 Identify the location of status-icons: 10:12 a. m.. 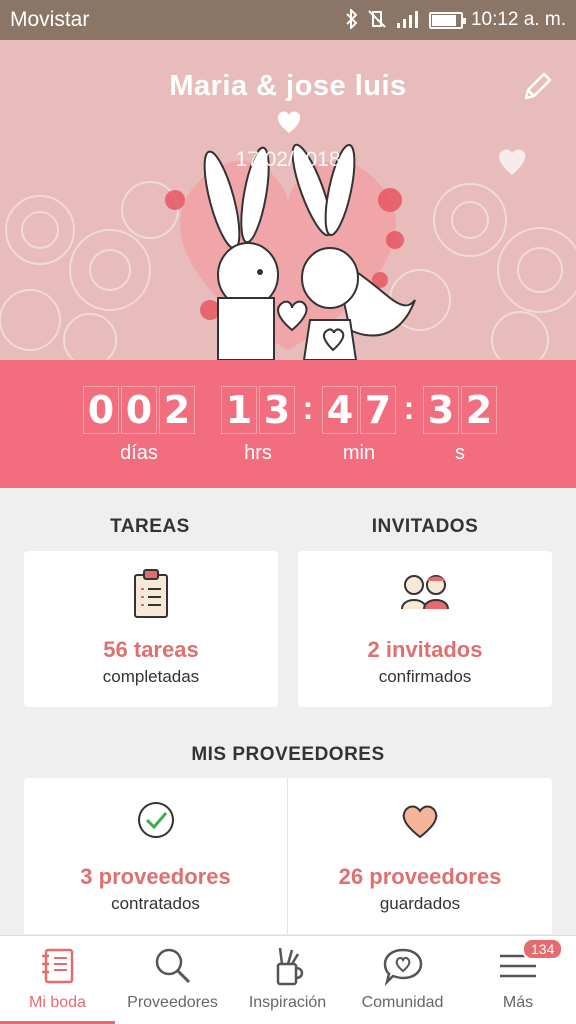
(455, 19).